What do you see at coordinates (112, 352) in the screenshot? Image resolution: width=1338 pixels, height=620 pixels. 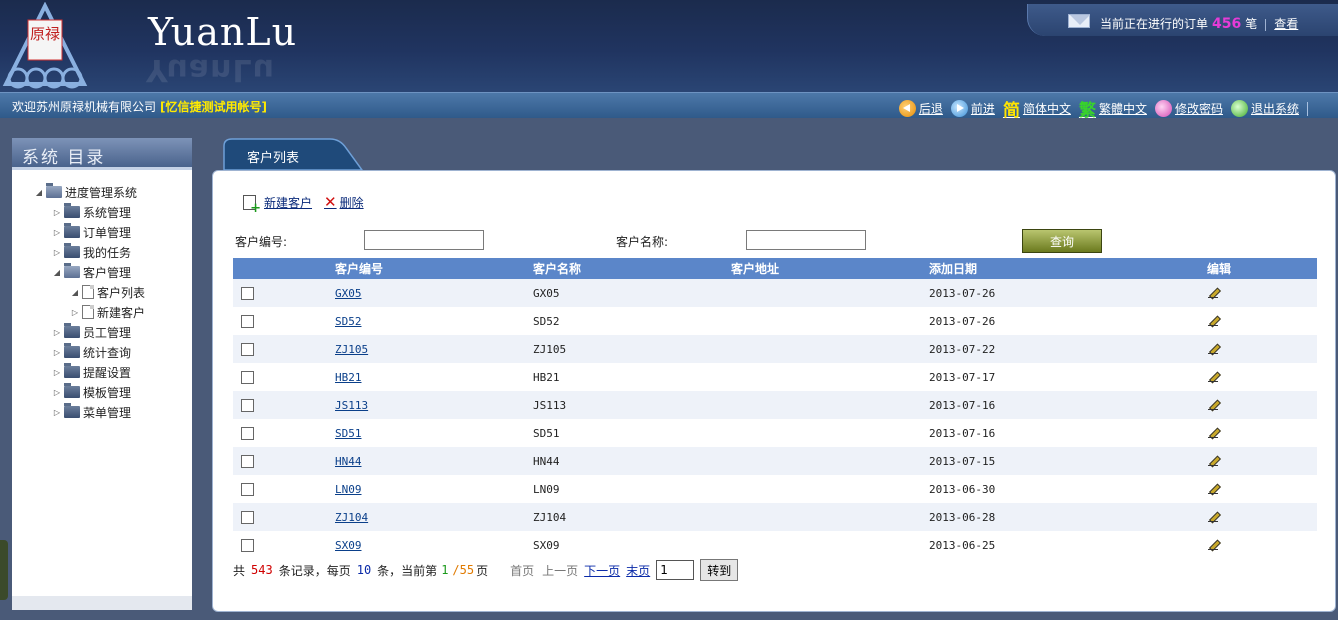 I see `tree-node-stats: ▷ 统计查询` at bounding box center [112, 352].